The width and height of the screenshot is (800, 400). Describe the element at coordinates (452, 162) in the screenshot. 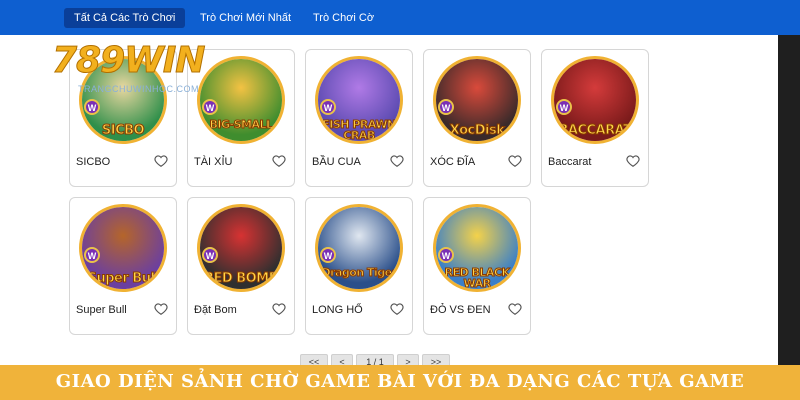

I see `game-name: XÓC ĐĨA` at that location.